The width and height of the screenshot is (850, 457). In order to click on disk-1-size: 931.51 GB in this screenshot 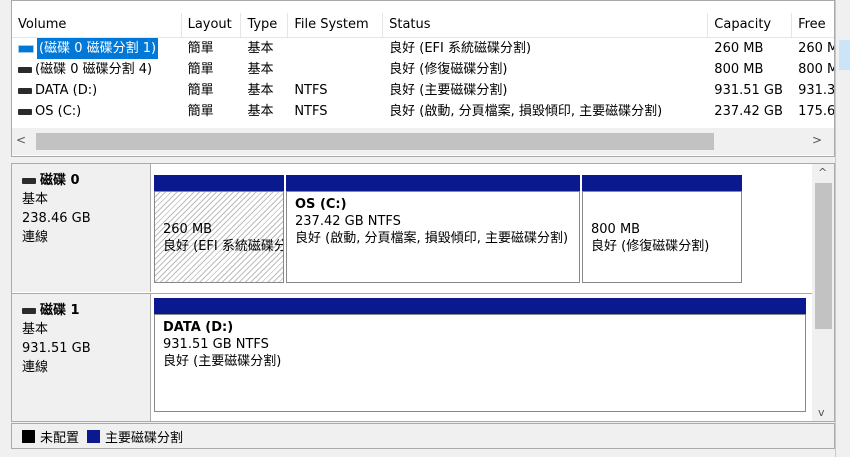, I will do `click(56, 348)`.